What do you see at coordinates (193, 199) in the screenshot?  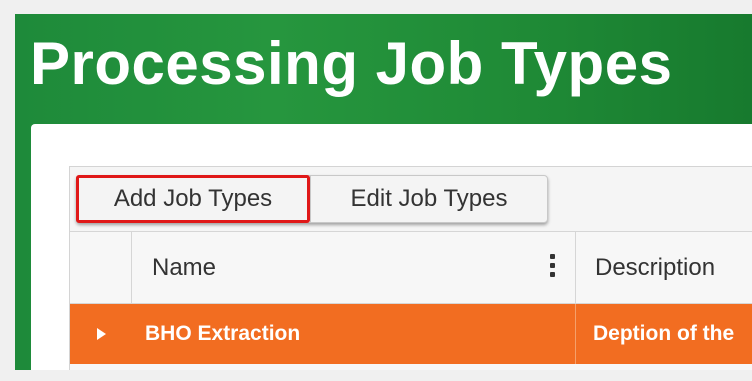 I see `add-job-types-button: Add Job Types` at bounding box center [193, 199].